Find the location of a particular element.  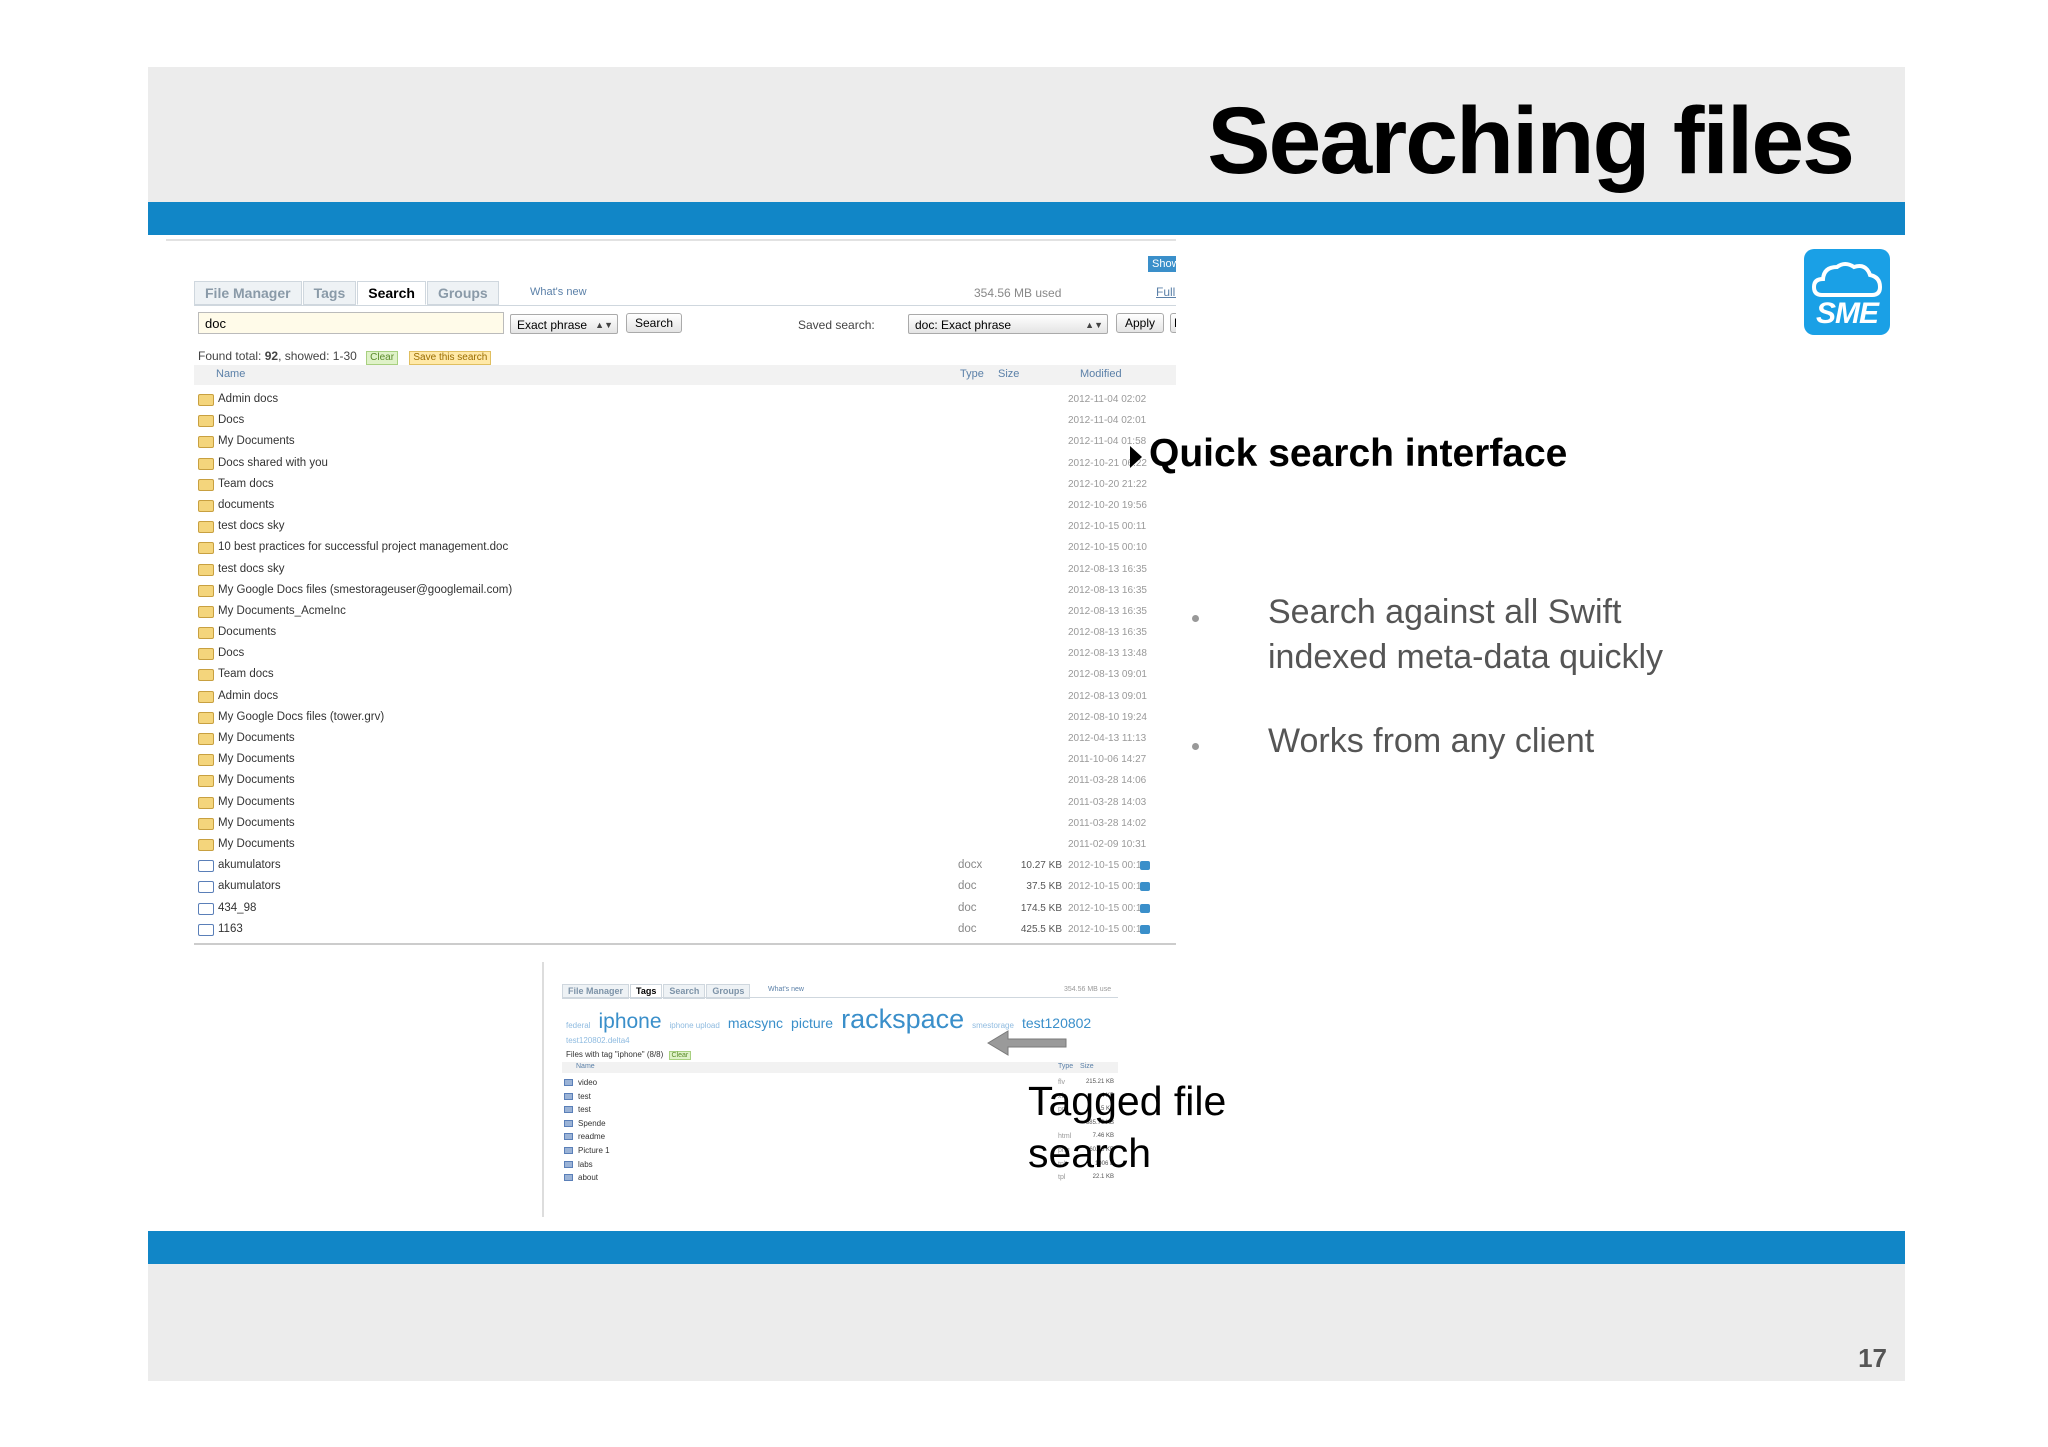

file-name: My Google Docs files (tower.grv) is located at coordinates (301, 717).